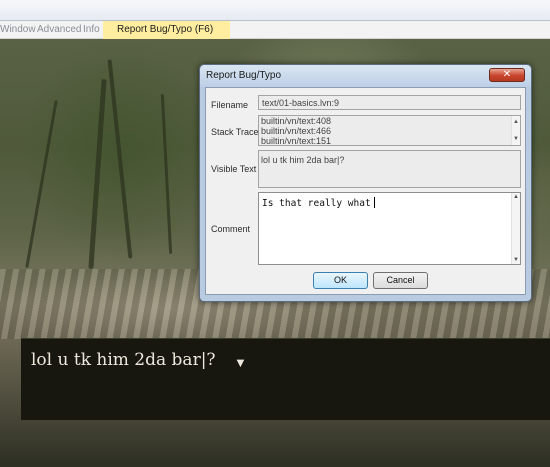 The image size is (550, 467). I want to click on comment-label: Comment, so click(231, 229).